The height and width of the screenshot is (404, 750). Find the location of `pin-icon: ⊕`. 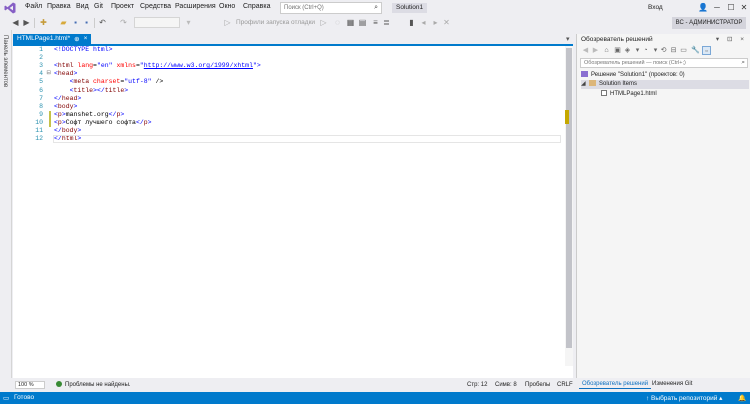

pin-icon: ⊕ is located at coordinates (76, 39).